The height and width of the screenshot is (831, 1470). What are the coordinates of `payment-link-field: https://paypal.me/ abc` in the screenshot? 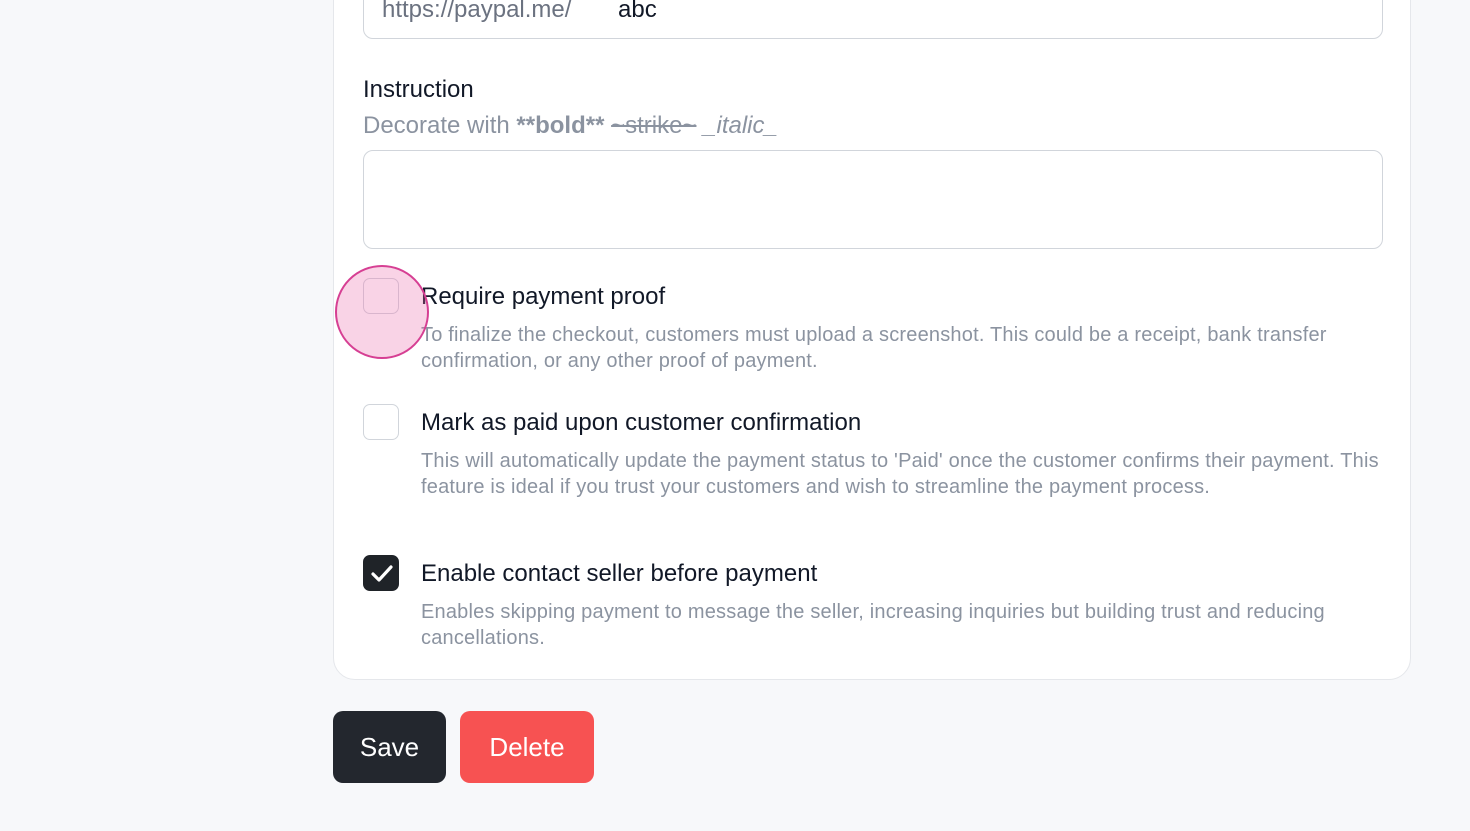 It's located at (873, 19).